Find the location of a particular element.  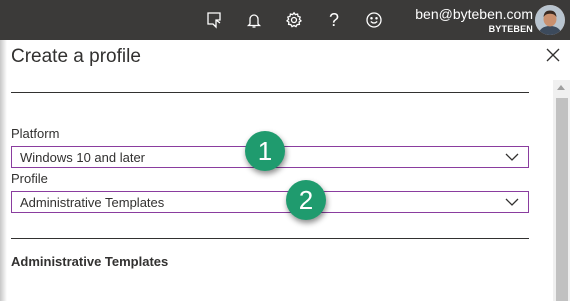

panel-edge-shadow is located at coordinates (3, 170).